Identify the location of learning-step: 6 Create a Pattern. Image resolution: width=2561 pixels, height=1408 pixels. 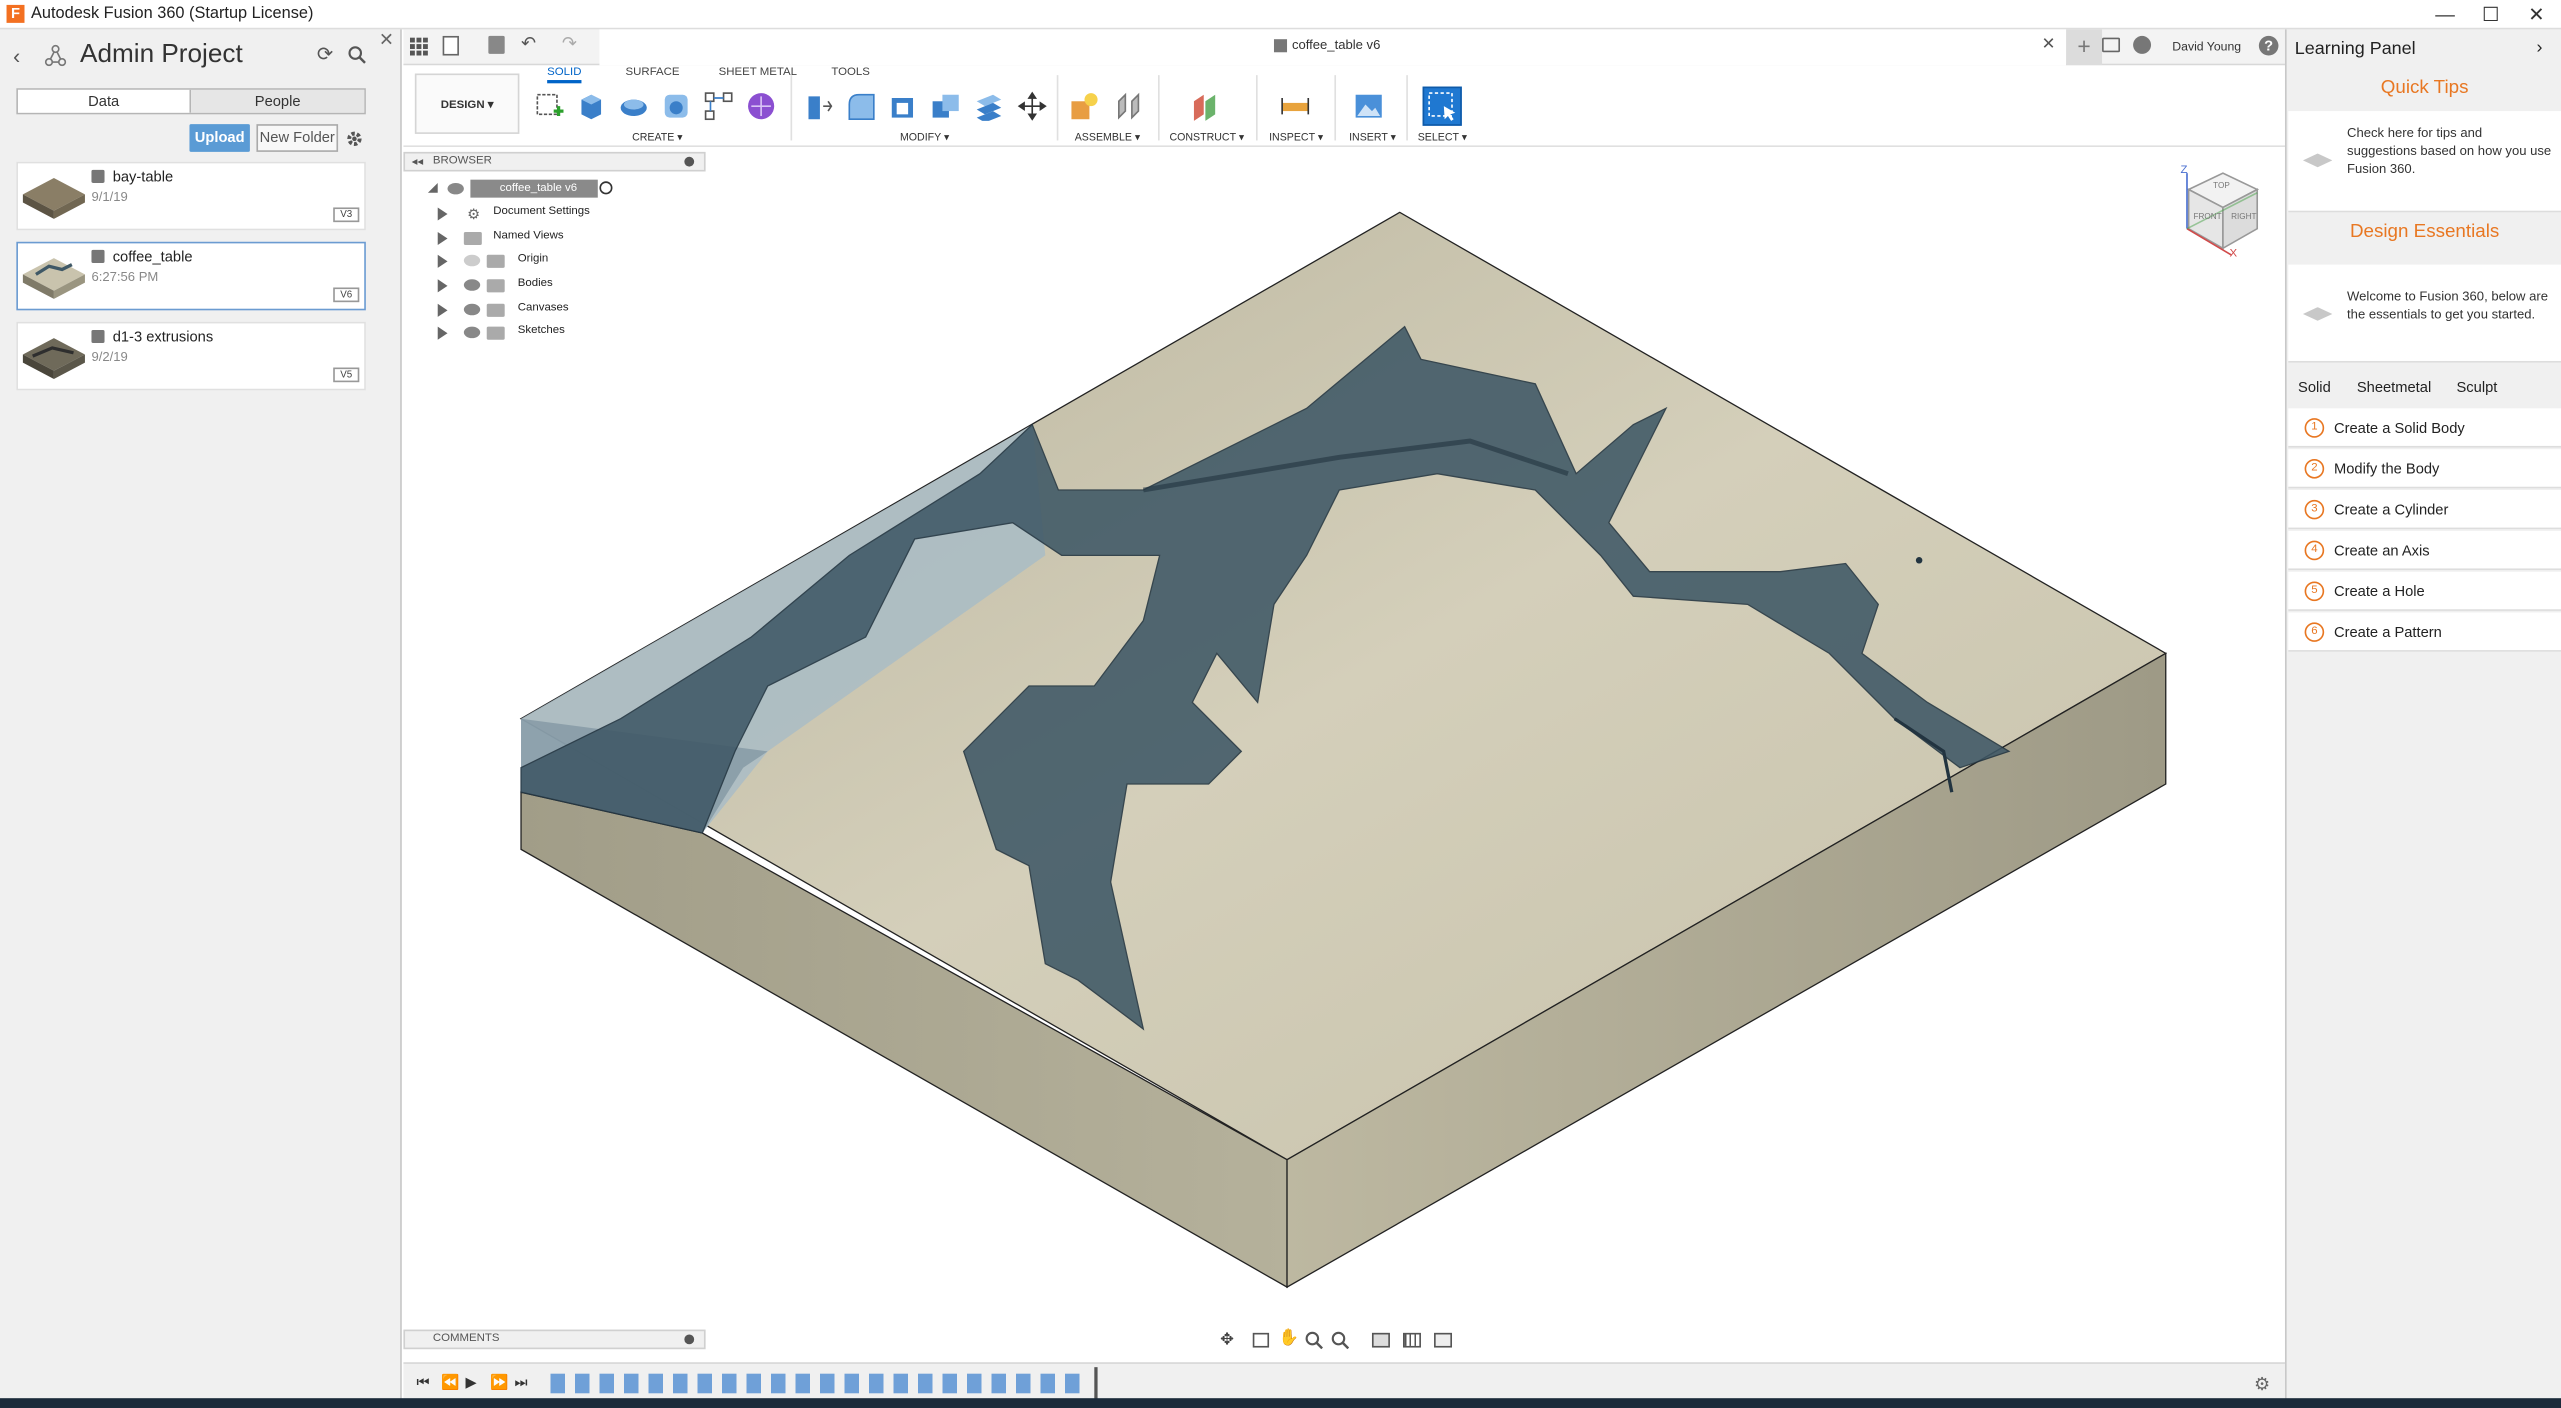
(2424, 632).